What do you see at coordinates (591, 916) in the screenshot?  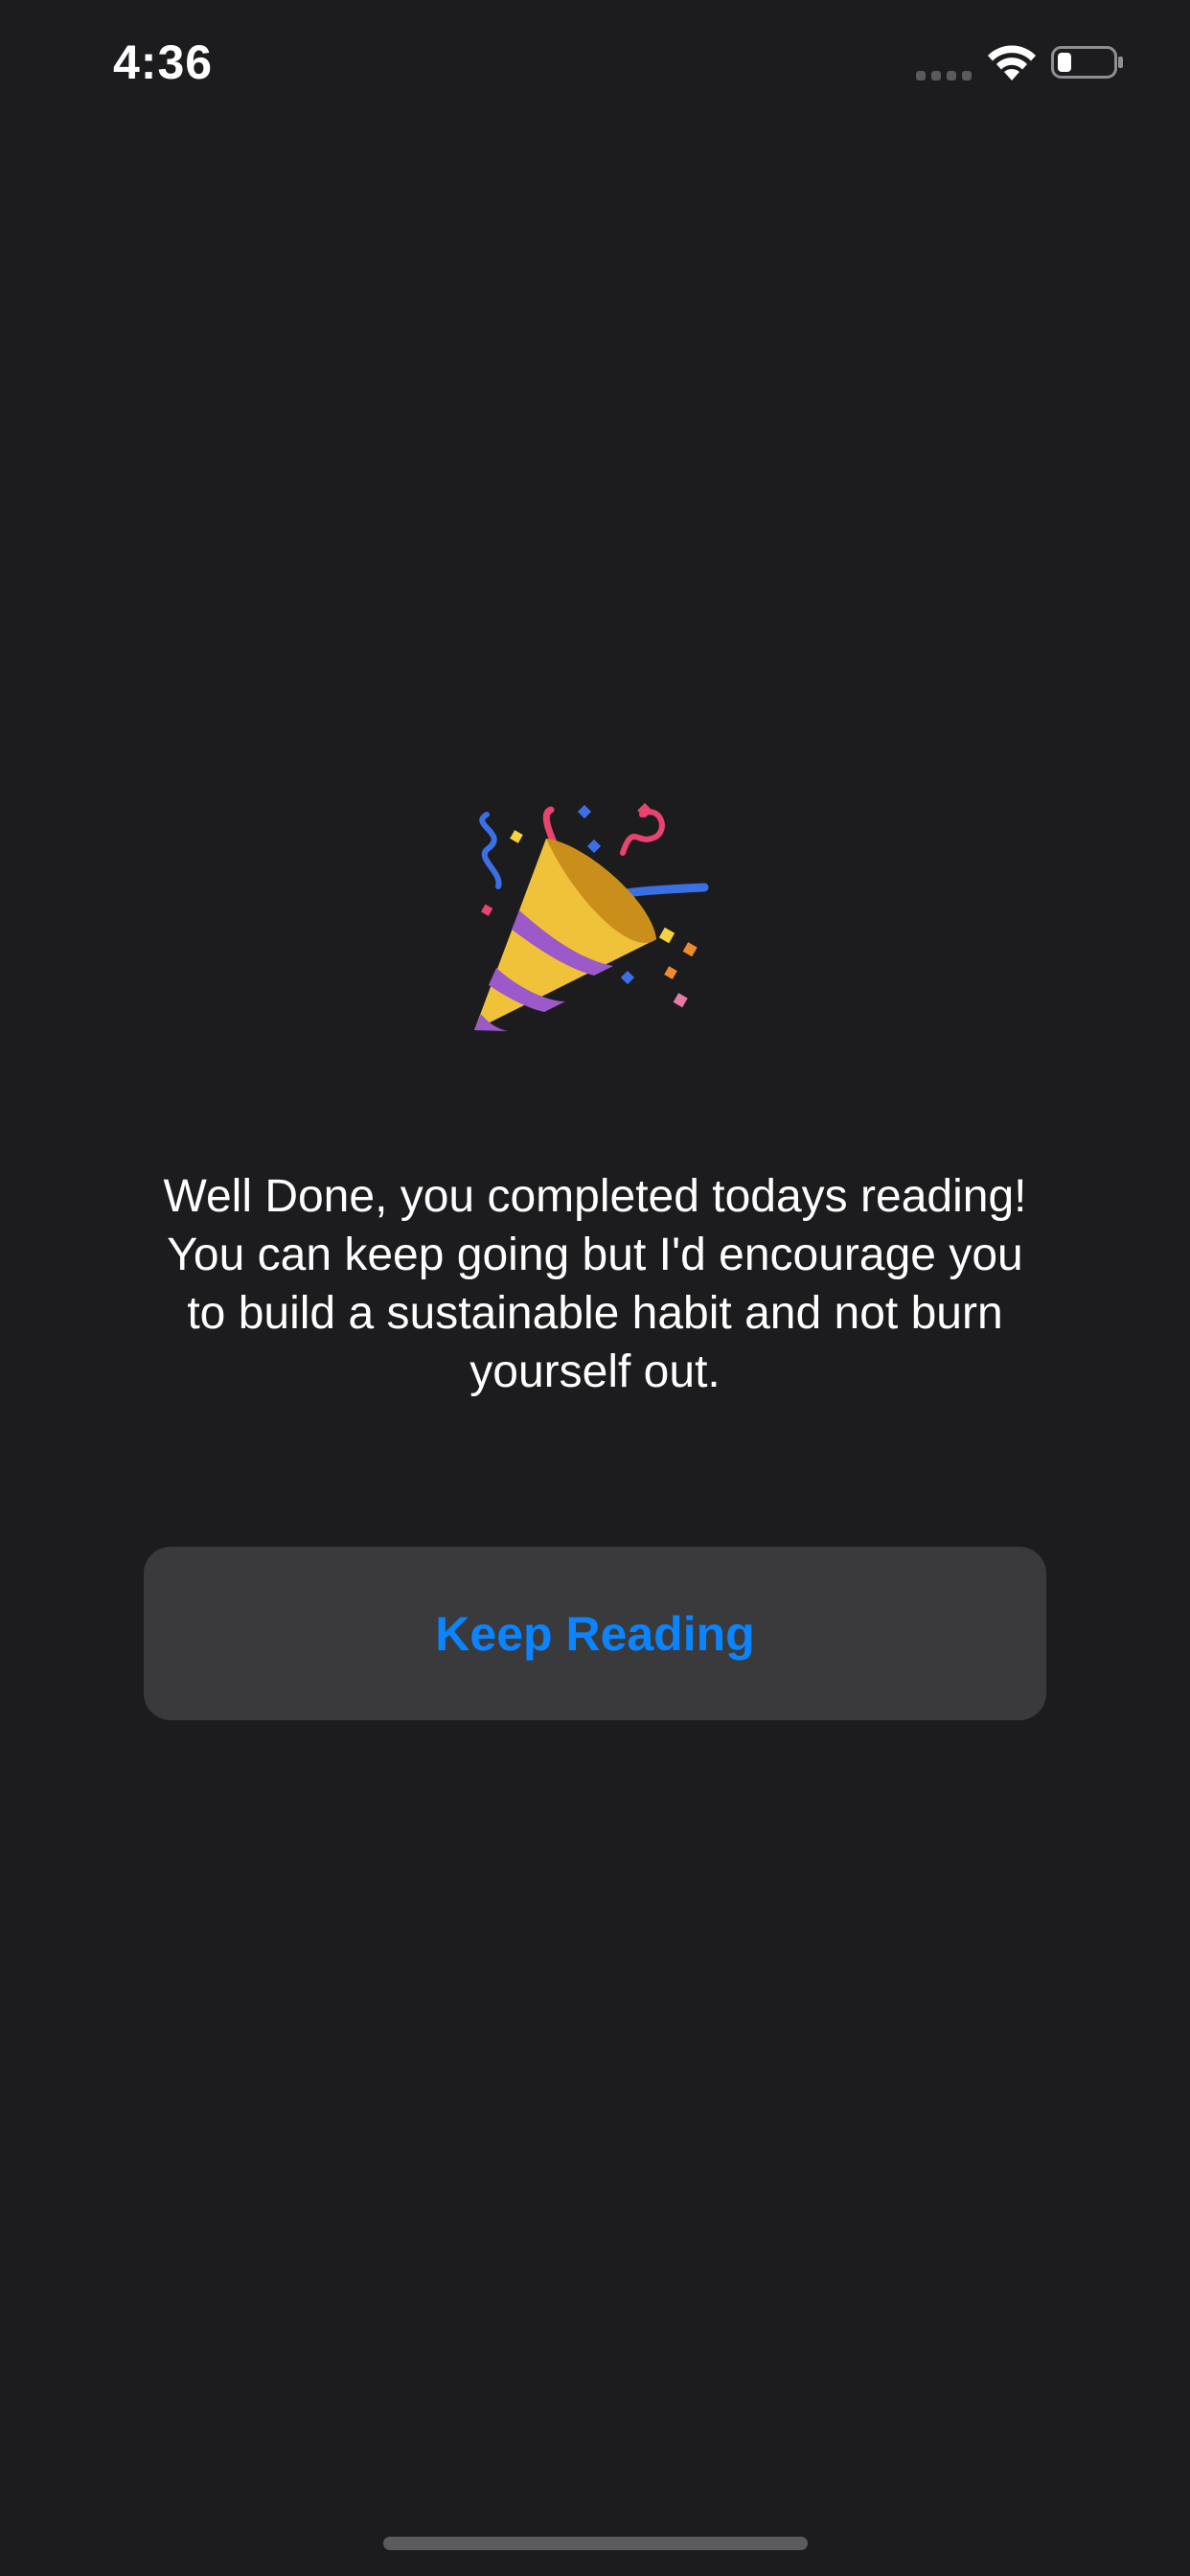 I see `party-popper-icon` at bounding box center [591, 916].